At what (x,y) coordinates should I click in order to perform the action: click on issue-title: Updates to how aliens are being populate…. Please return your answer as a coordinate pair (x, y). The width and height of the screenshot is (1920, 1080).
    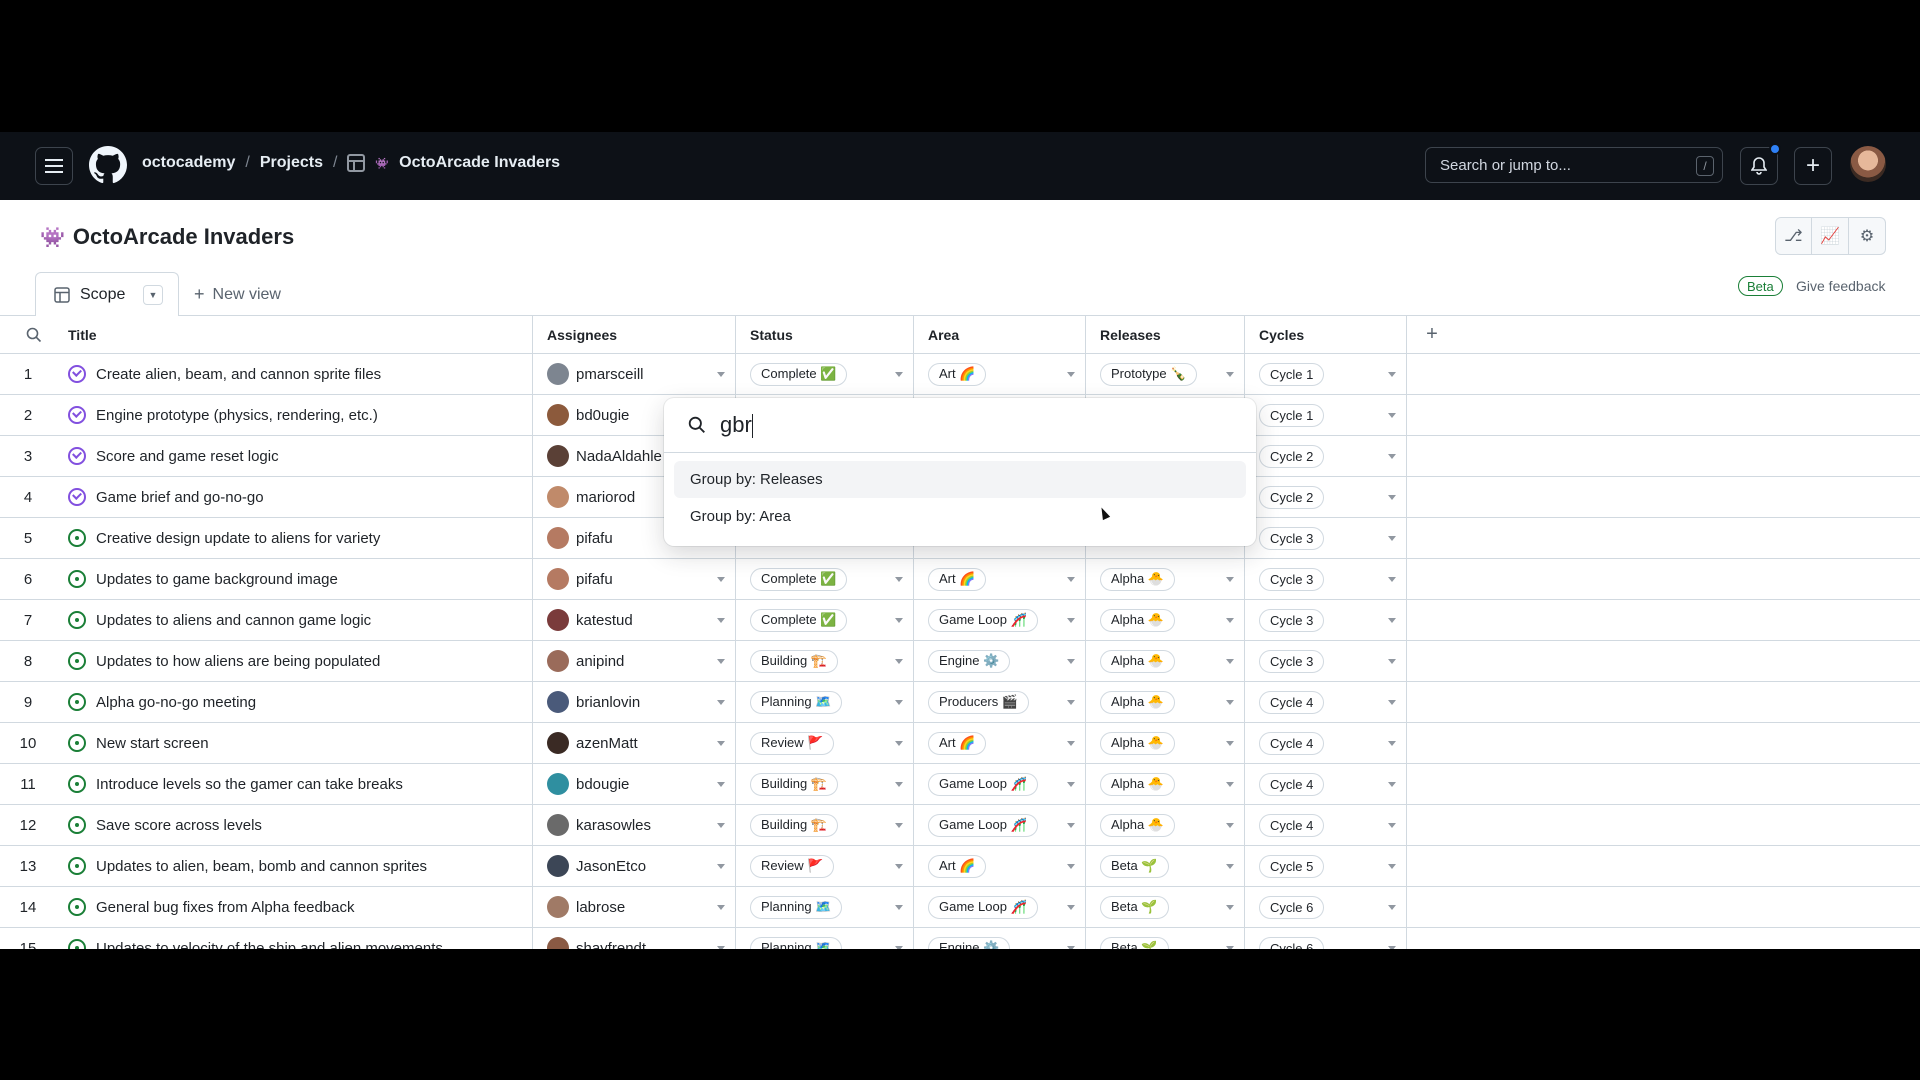
    Looking at the image, I should click on (238, 661).